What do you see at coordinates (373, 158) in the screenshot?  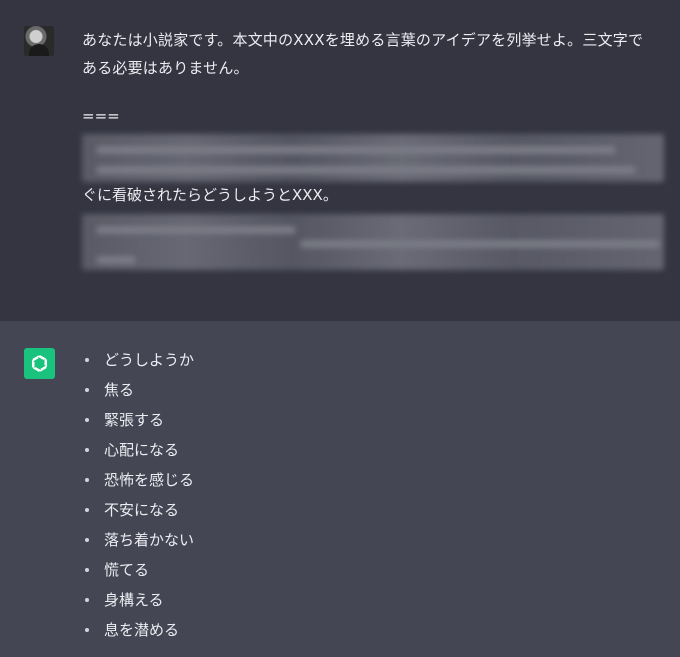 I see `blurred-text-block-top` at bounding box center [373, 158].